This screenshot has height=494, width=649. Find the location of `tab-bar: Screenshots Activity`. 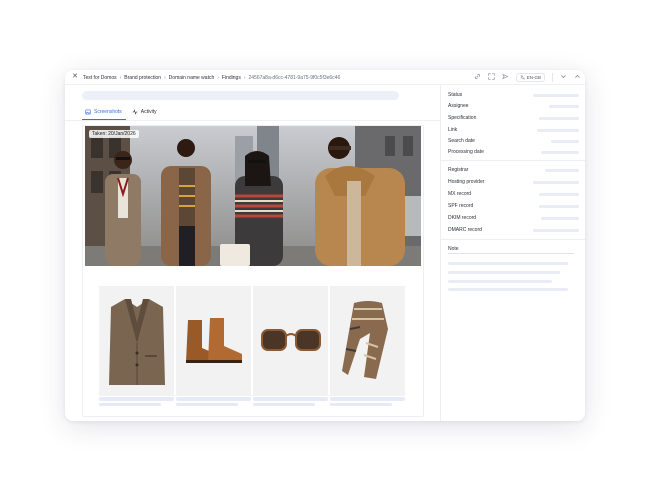

tab-bar: Screenshots Activity is located at coordinates (121, 112).